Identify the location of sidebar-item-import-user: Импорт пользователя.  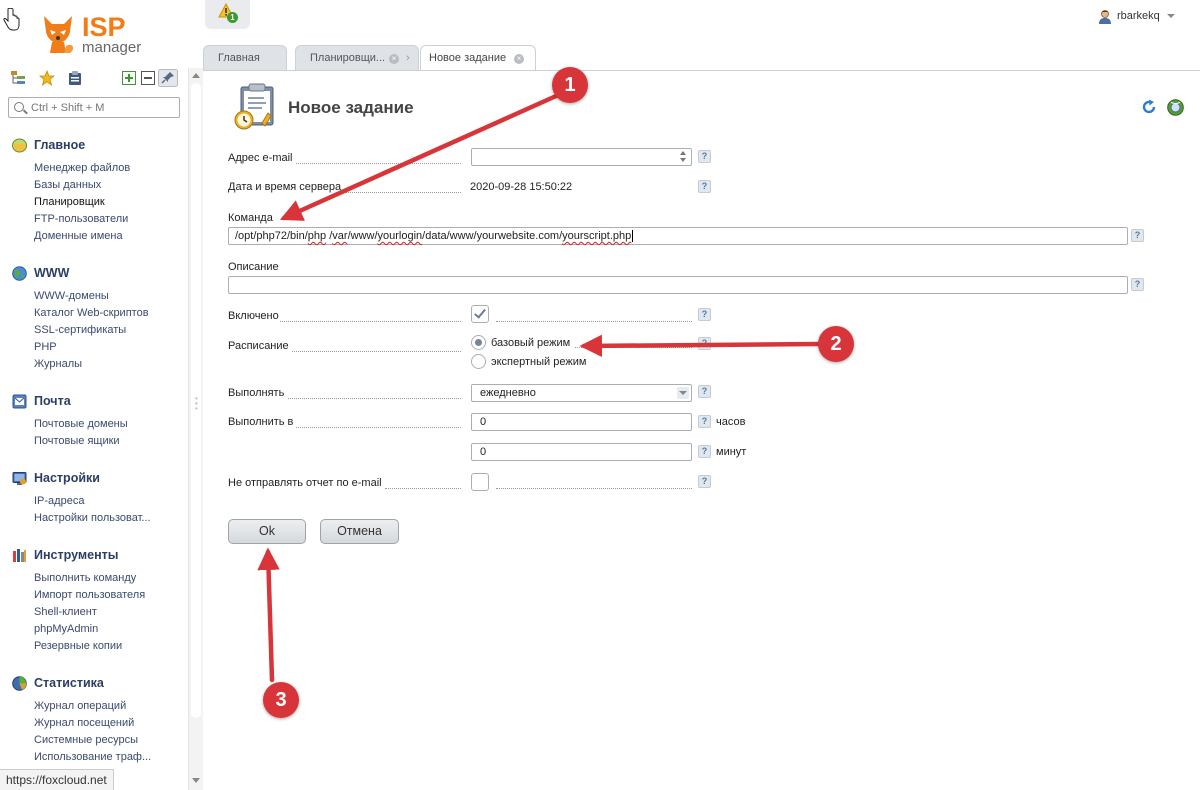
(89, 595).